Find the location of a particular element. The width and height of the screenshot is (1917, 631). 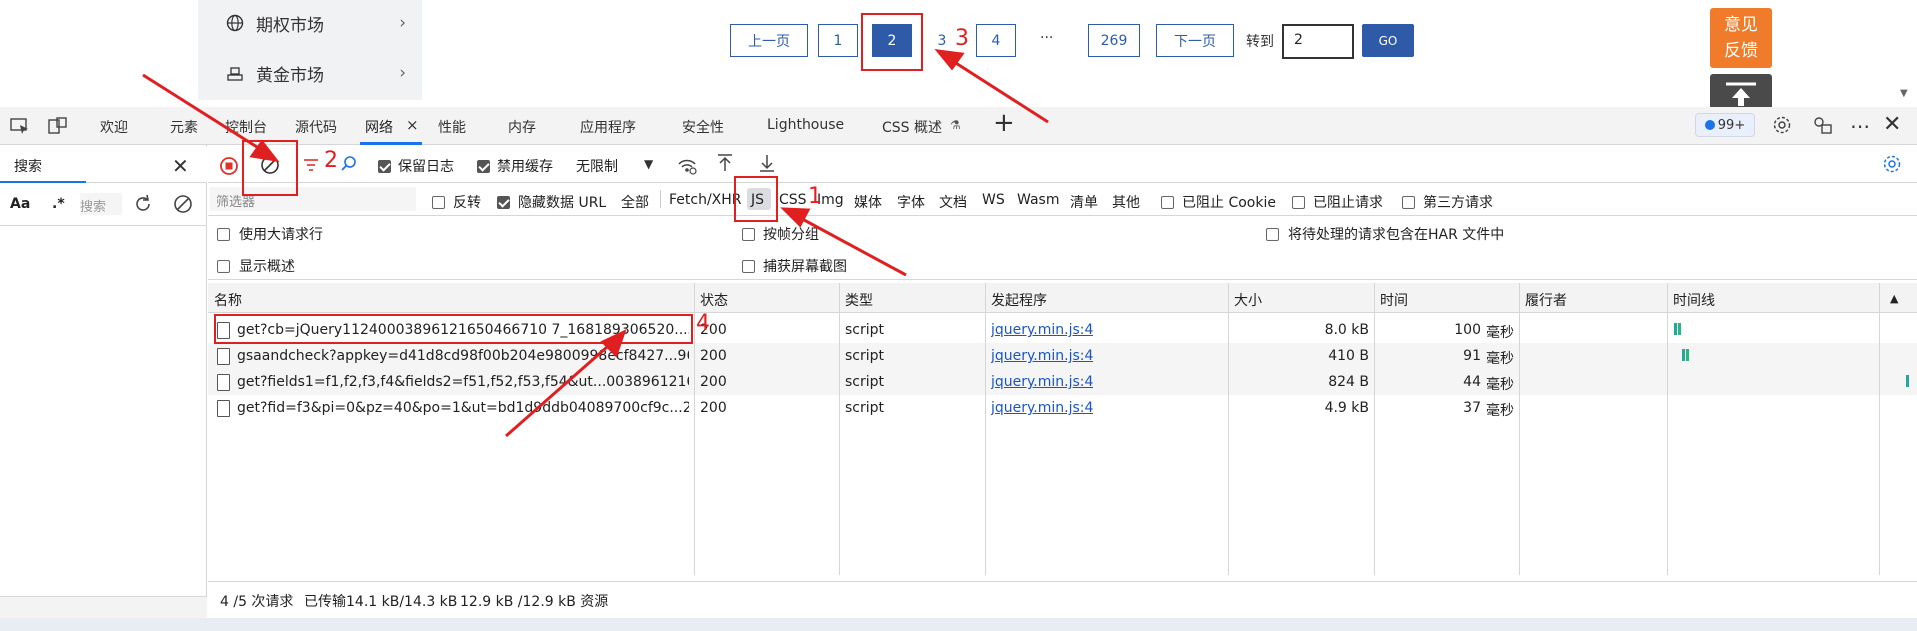

blocked-cookie-checkbox is located at coordinates (1167, 202).